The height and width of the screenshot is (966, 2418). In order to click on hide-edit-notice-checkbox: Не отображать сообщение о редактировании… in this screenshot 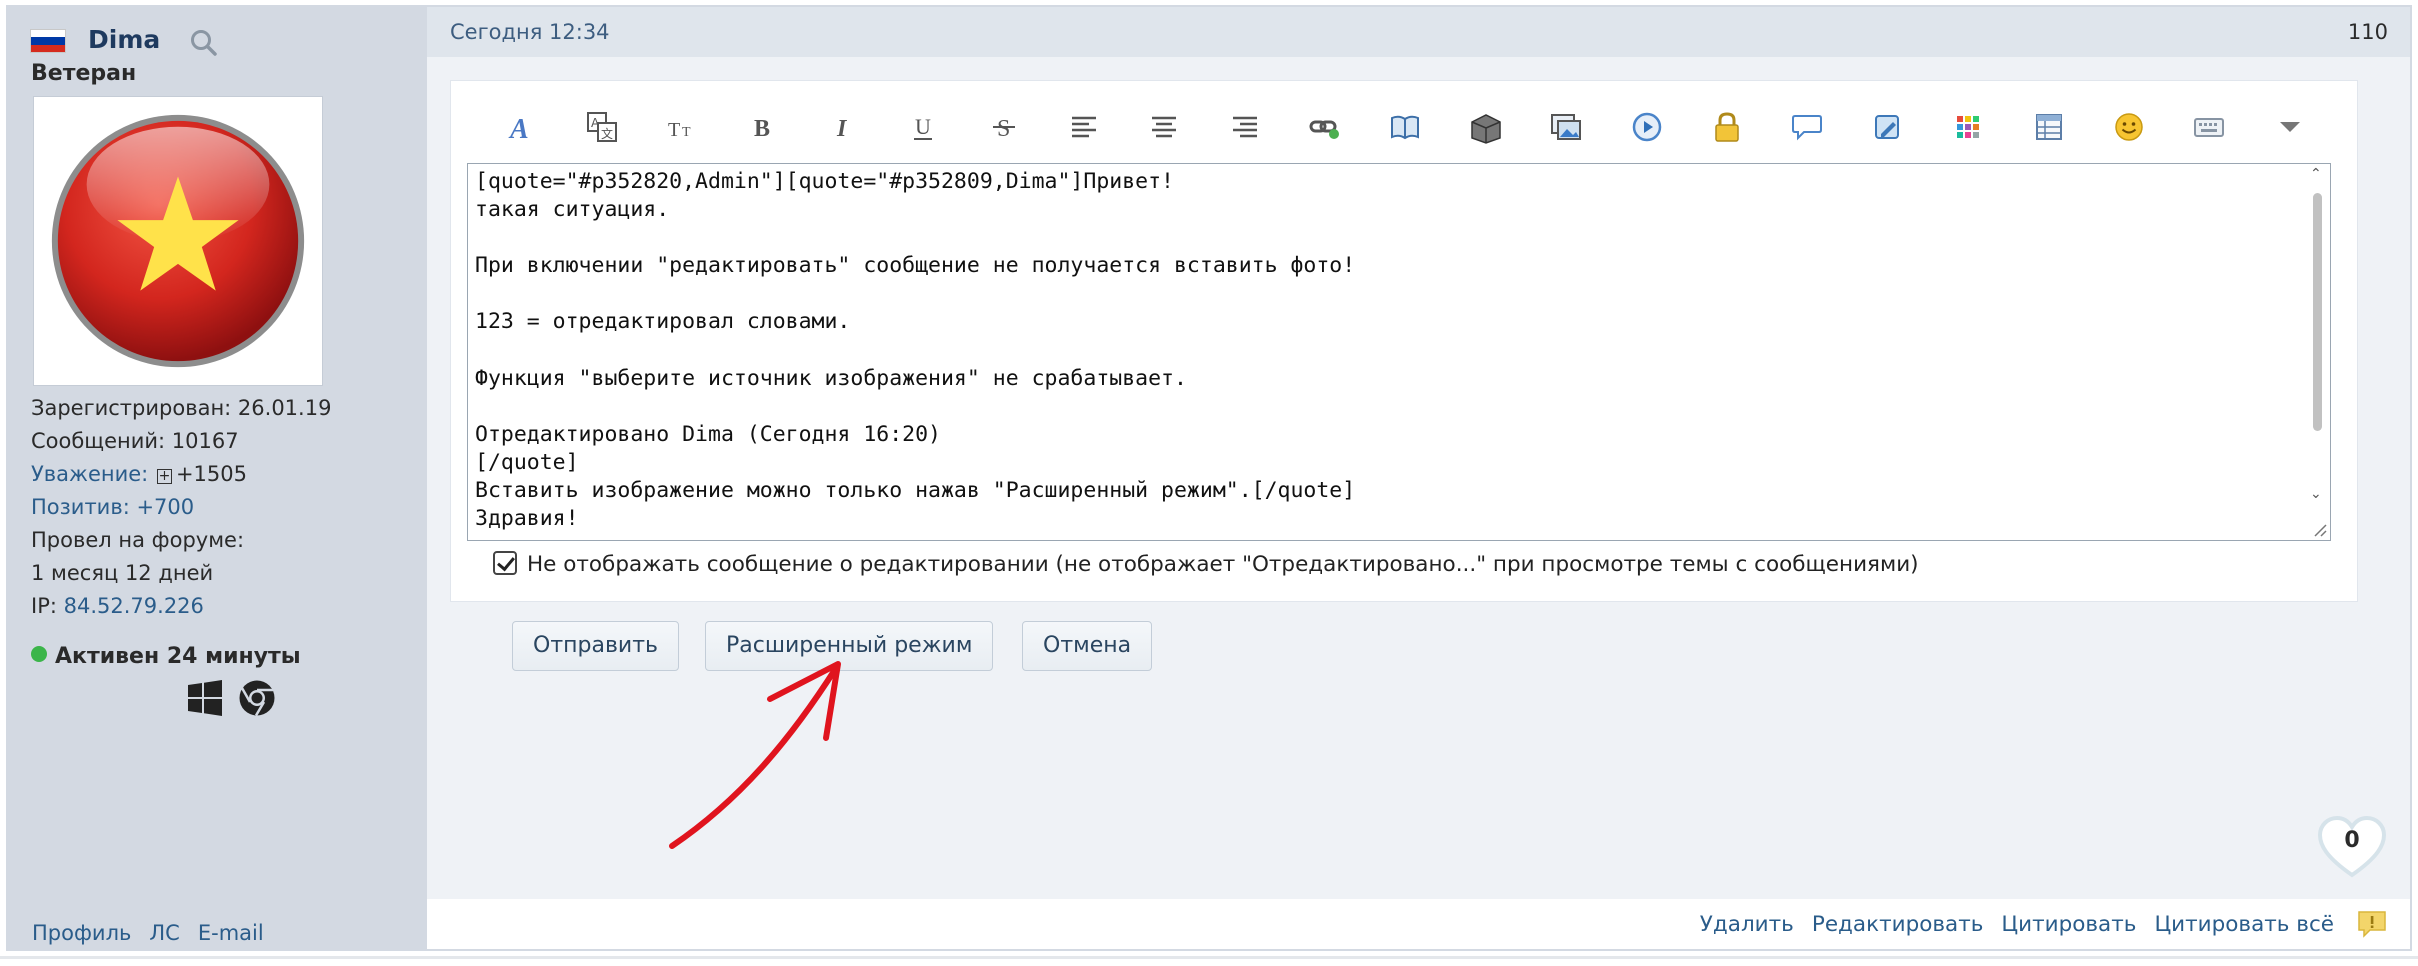, I will do `click(1206, 564)`.